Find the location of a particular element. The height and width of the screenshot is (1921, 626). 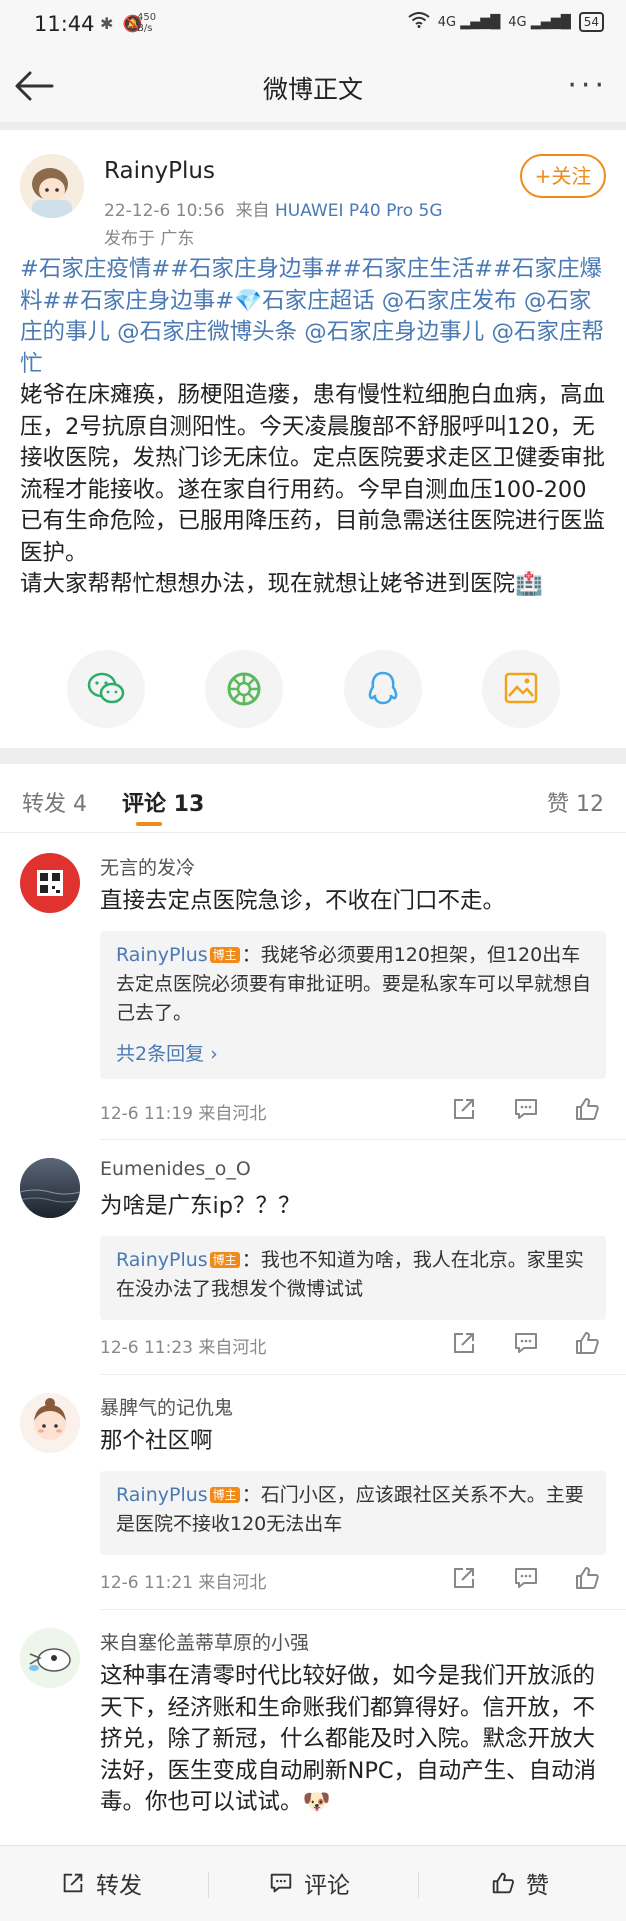

tab-indicator is located at coordinates (149, 824).